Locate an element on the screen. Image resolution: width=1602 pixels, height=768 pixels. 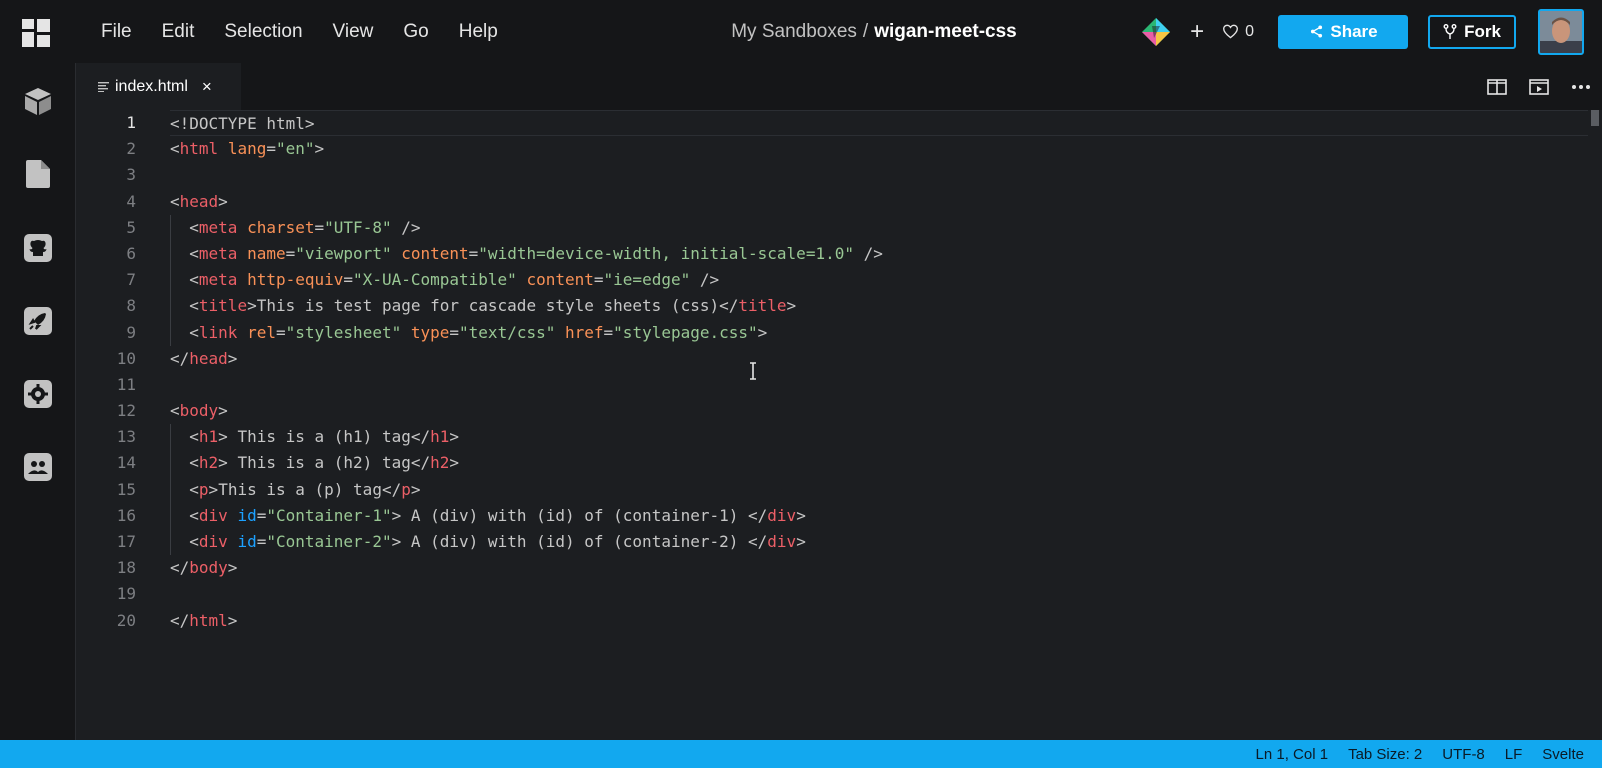
code-token: "viewport" is located at coordinates (343, 253).